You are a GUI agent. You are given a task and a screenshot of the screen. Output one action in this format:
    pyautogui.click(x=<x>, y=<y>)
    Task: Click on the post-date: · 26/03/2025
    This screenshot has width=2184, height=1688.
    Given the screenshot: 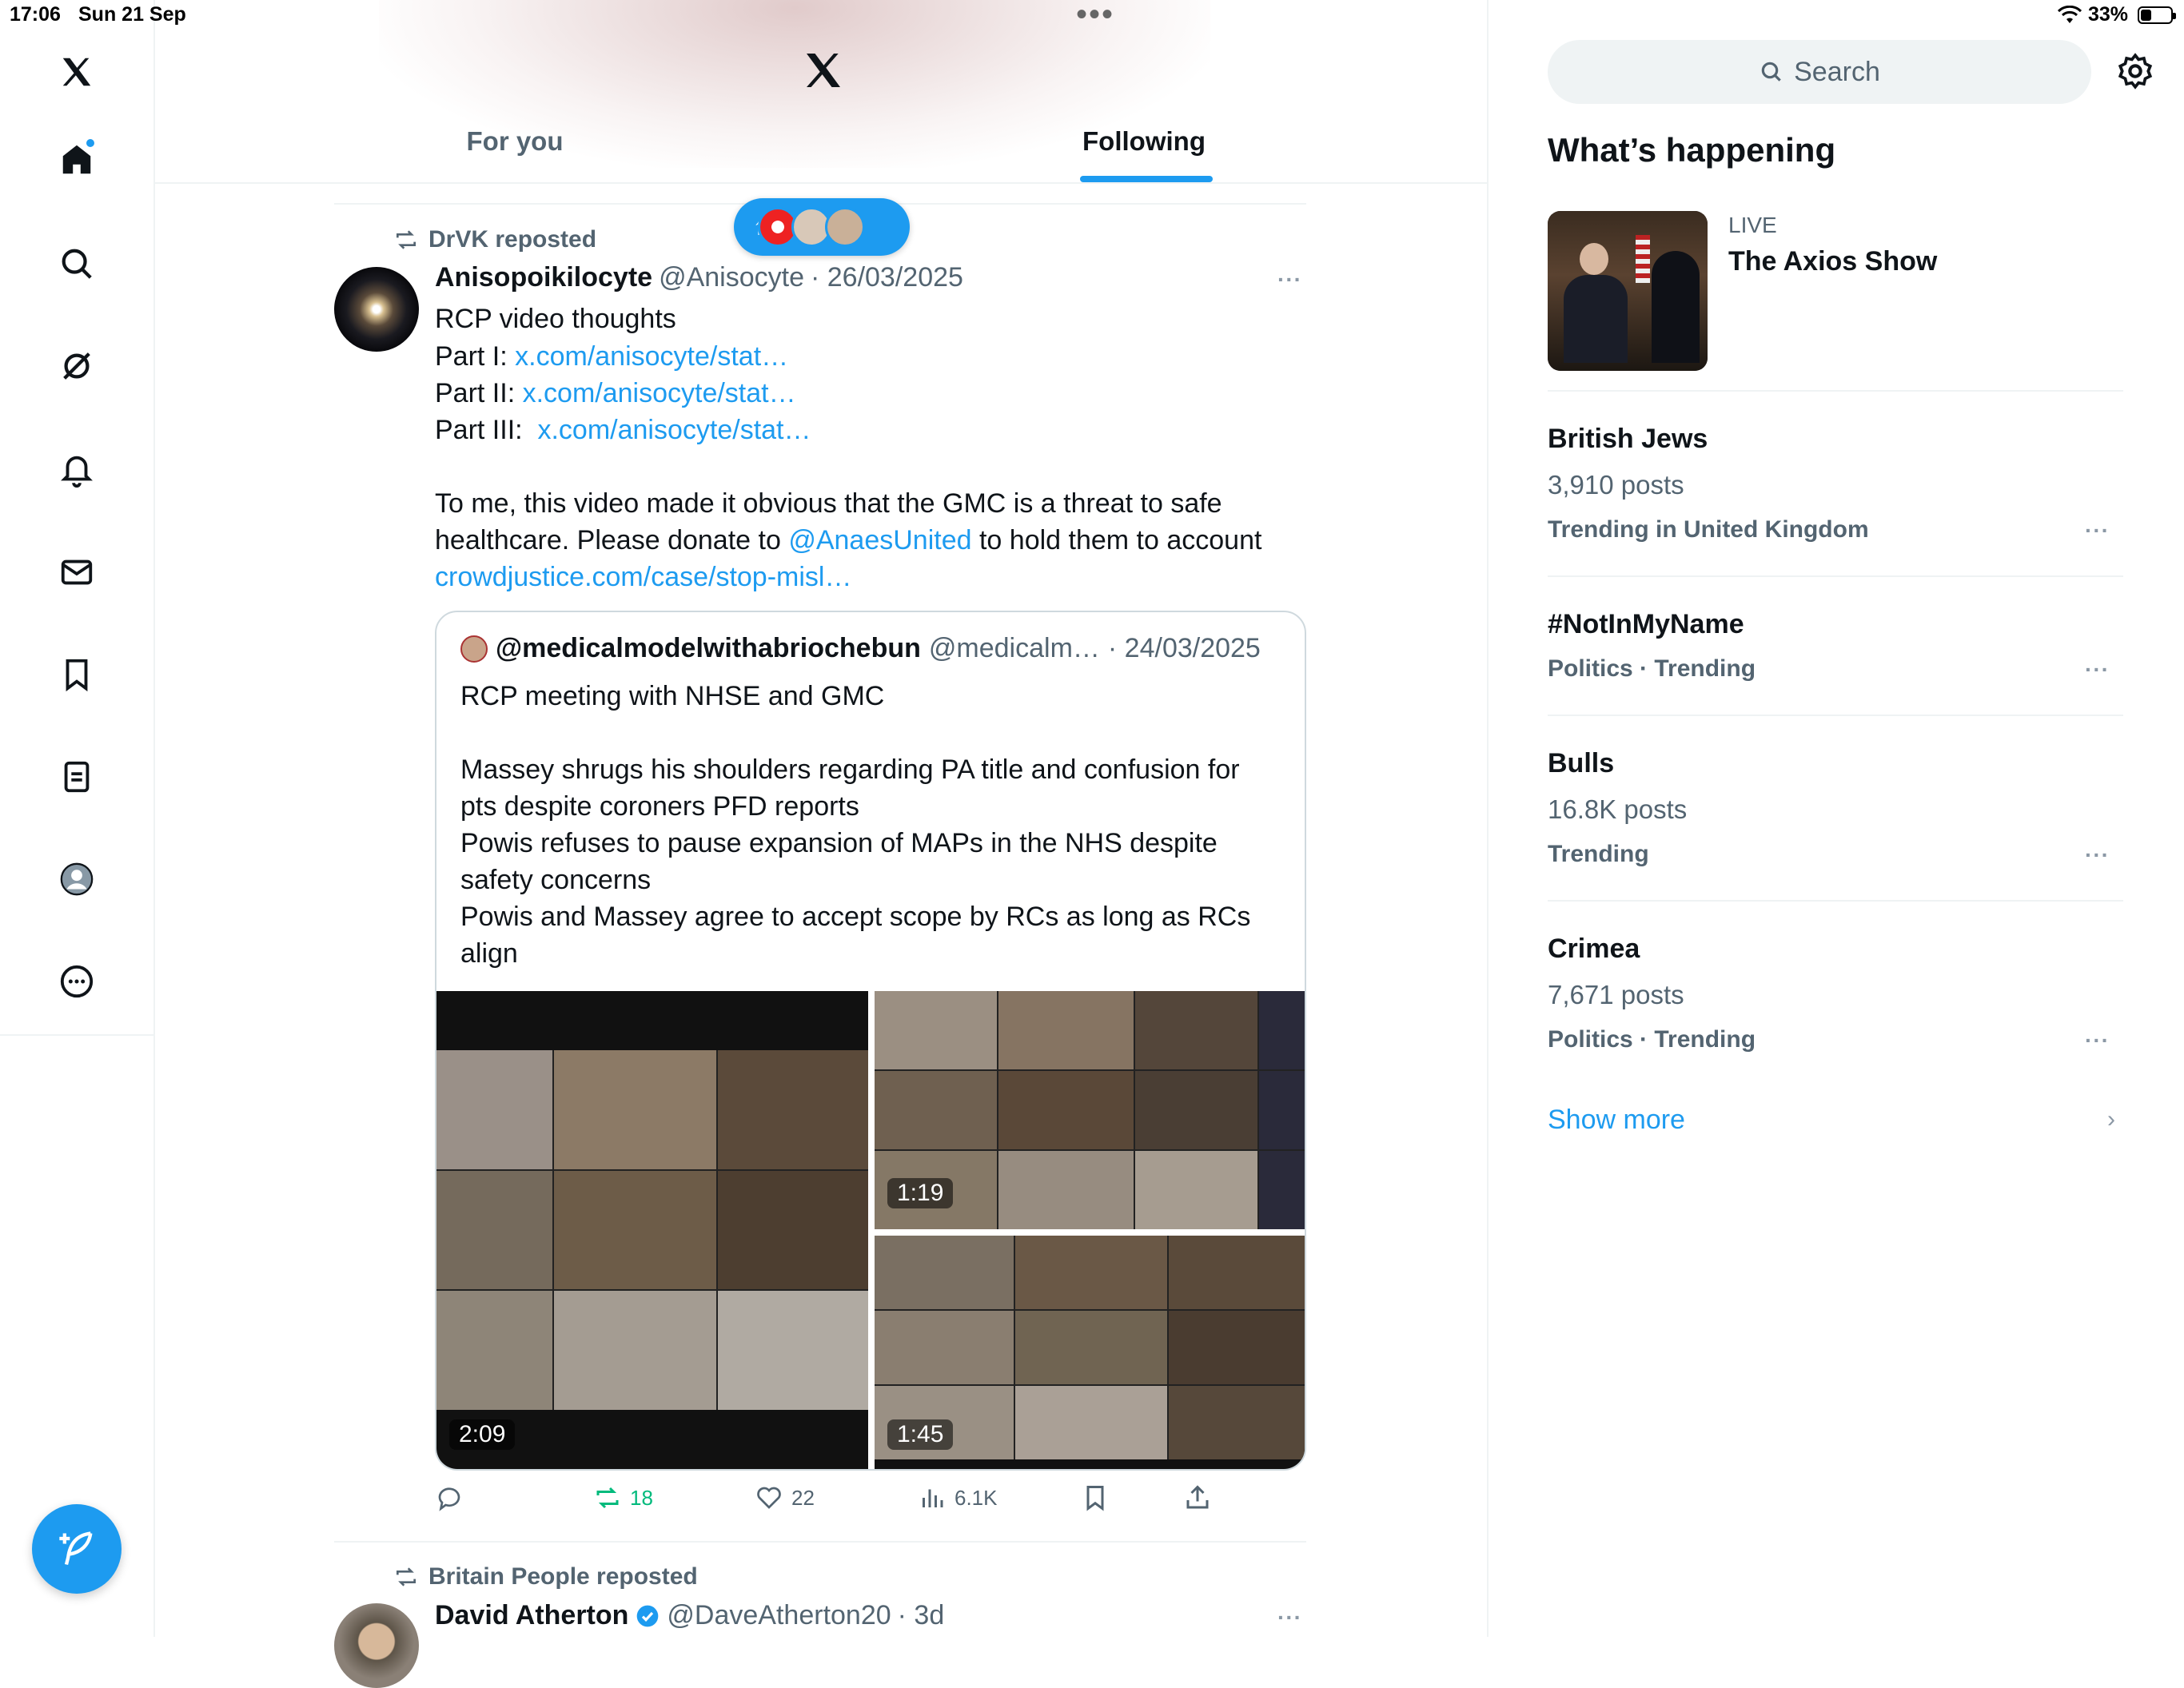 What is the action you would take?
    pyautogui.click(x=887, y=277)
    